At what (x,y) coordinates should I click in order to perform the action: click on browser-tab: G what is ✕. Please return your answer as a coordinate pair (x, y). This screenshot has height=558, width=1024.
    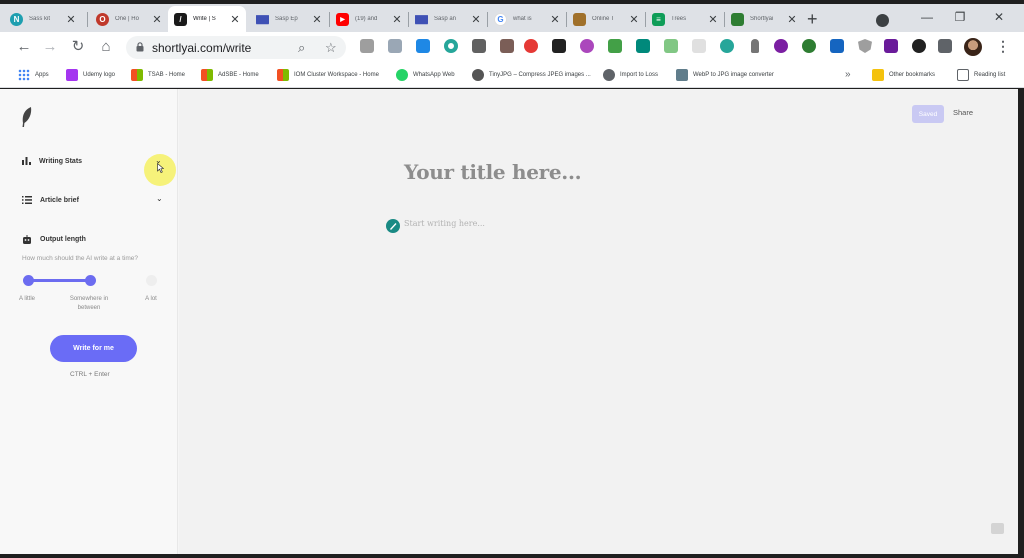
    Looking at the image, I should click on (527, 19).